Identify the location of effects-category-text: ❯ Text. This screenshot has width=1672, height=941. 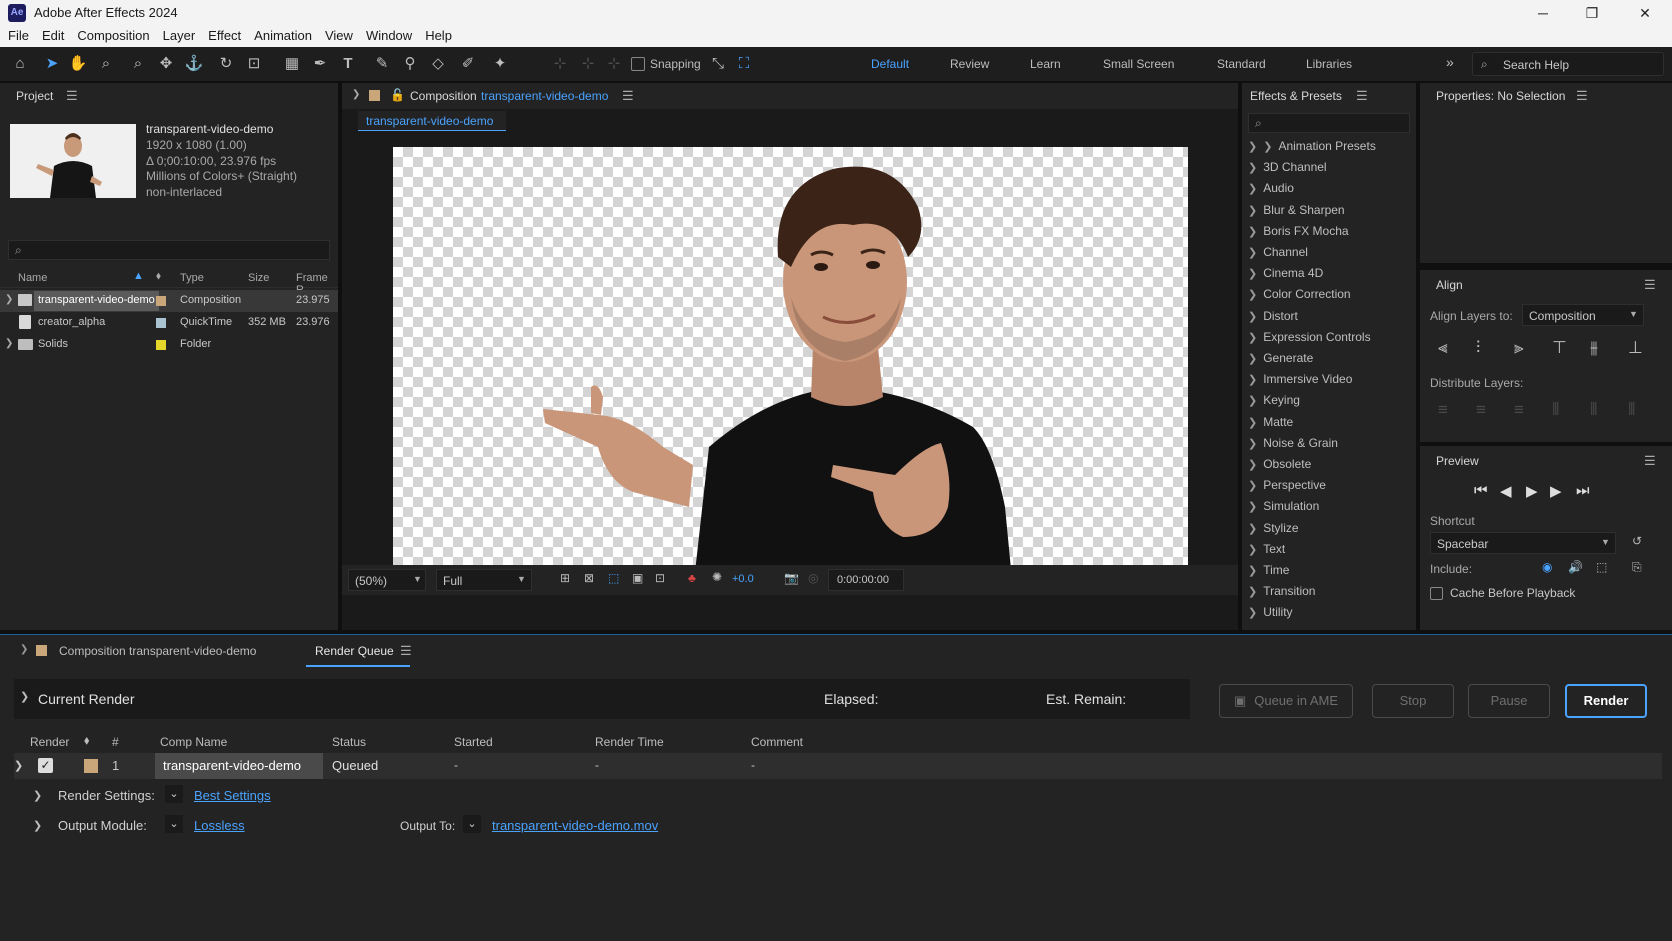
(1266, 549).